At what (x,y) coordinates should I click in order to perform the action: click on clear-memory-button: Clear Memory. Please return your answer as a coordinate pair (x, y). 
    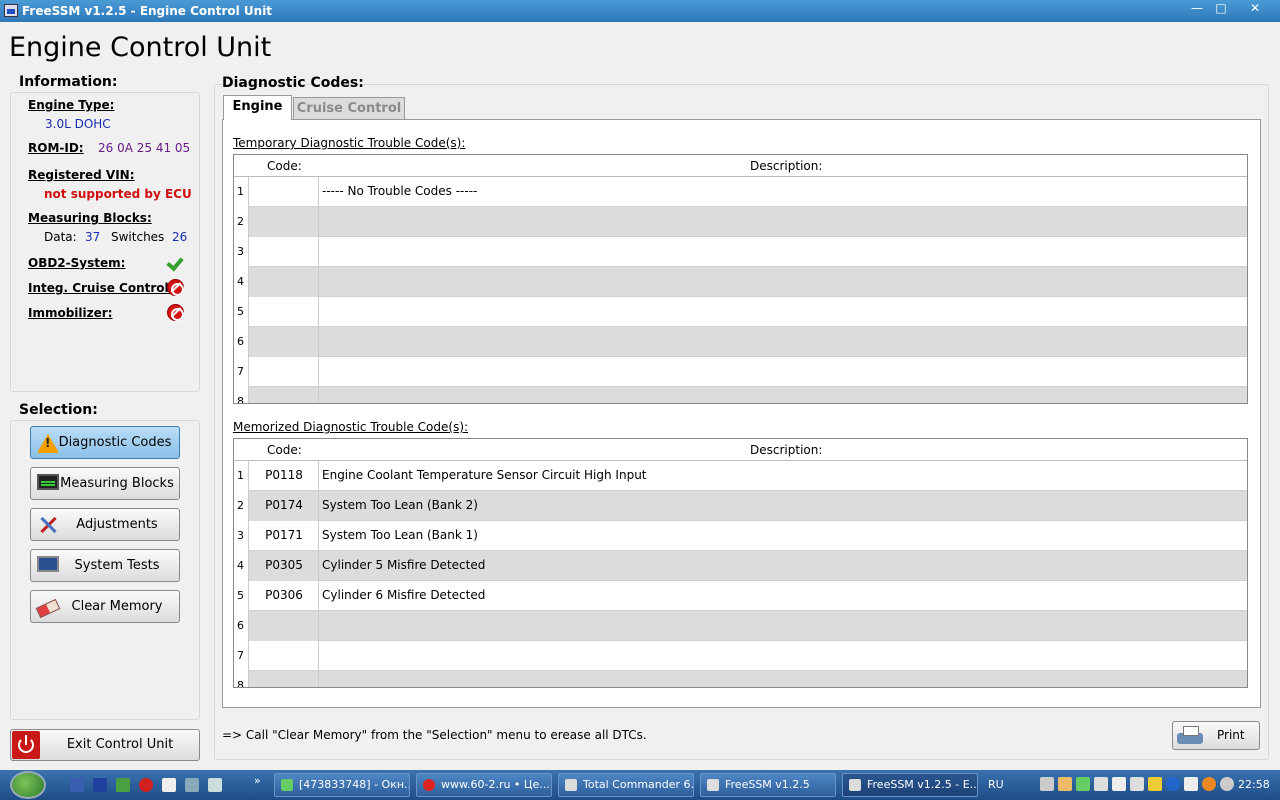
    Looking at the image, I should click on (105, 606).